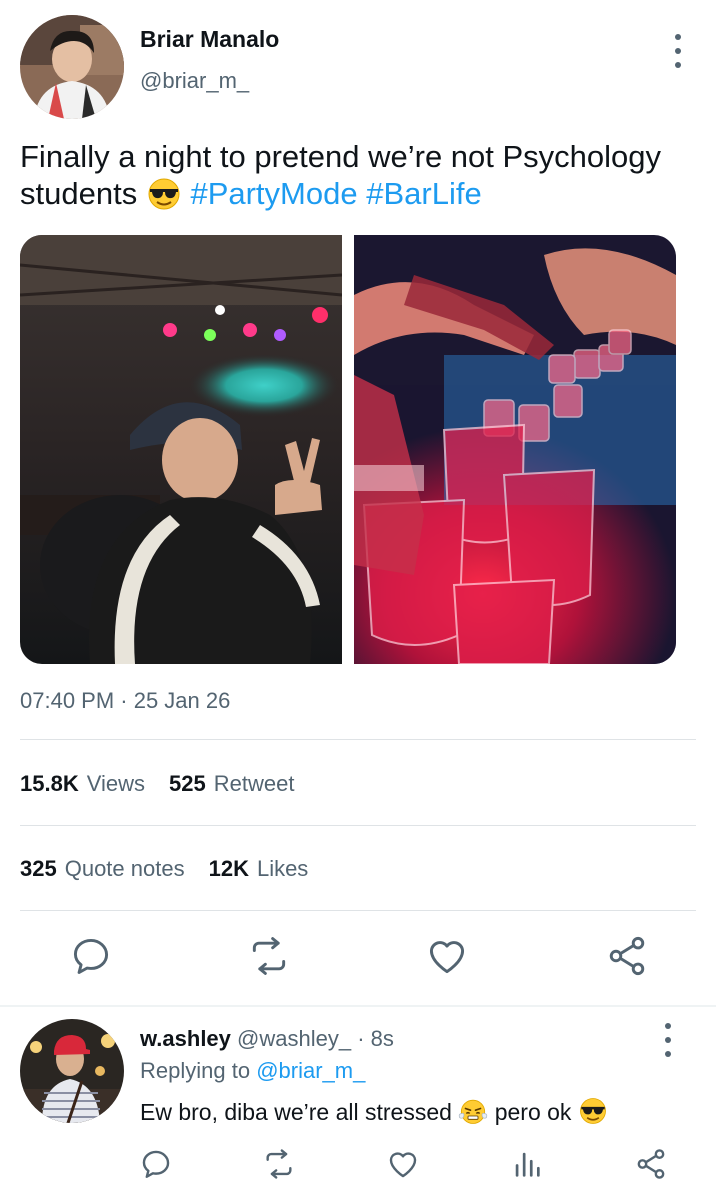 The height and width of the screenshot is (1200, 716). What do you see at coordinates (157, 784) in the screenshot?
I see `stats-row-1: 15.8K Views 525 Retweet` at bounding box center [157, 784].